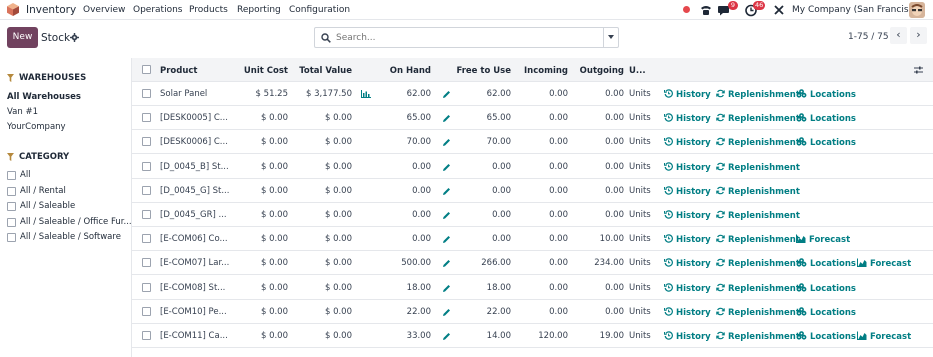  Describe the element at coordinates (51, 10) in the screenshot. I see `app-name: Inventory` at that location.